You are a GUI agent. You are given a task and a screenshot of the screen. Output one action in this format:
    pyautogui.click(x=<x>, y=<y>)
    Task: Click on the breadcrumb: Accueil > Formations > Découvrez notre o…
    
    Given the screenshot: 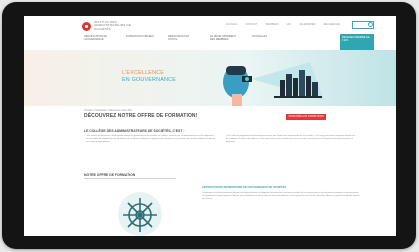 What is the action you would take?
    pyautogui.click(x=108, y=110)
    